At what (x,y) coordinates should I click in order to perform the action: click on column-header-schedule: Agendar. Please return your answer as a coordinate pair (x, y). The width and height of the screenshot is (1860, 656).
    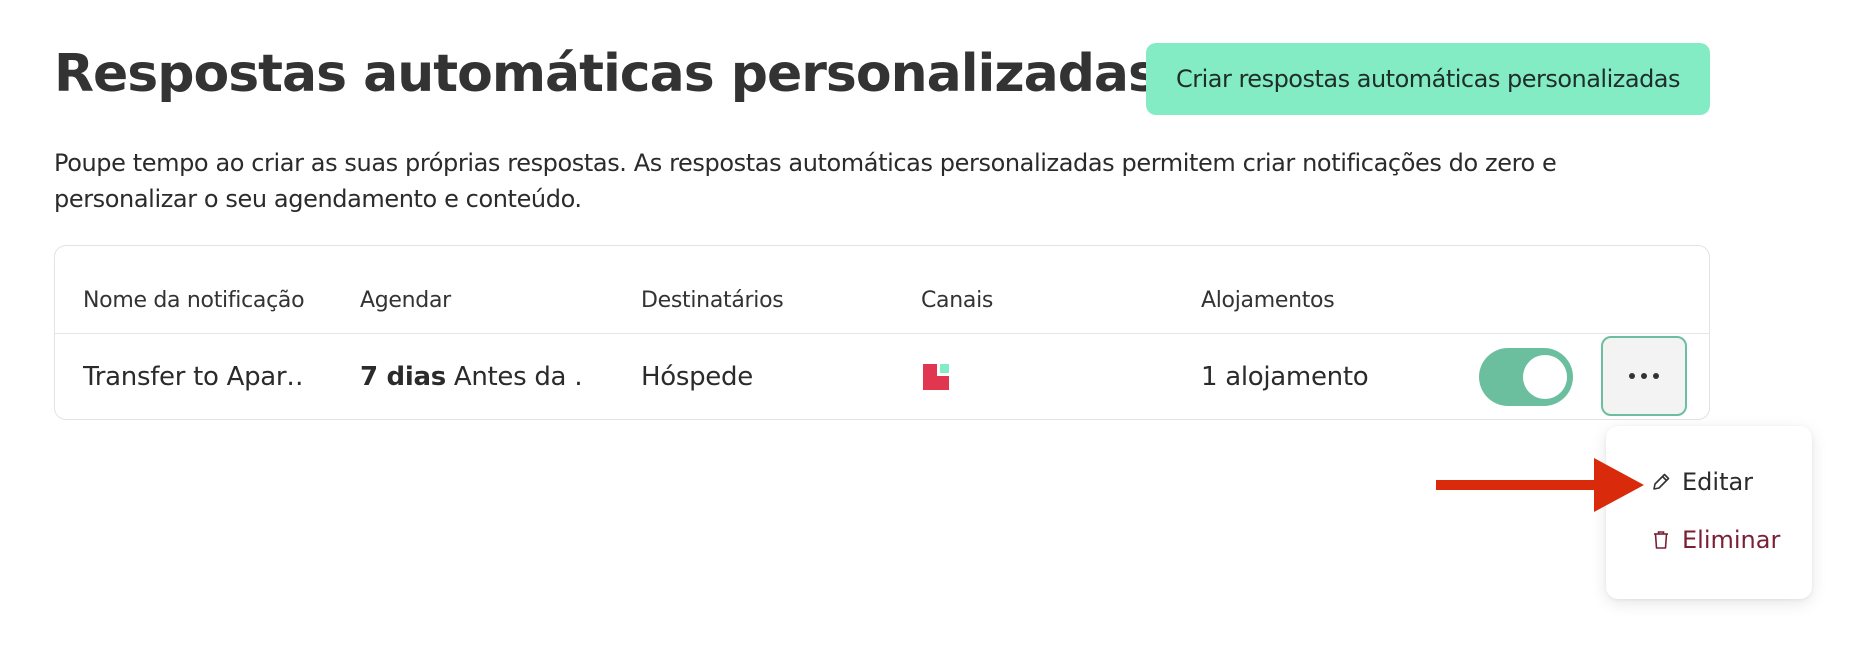
    Looking at the image, I should click on (405, 300).